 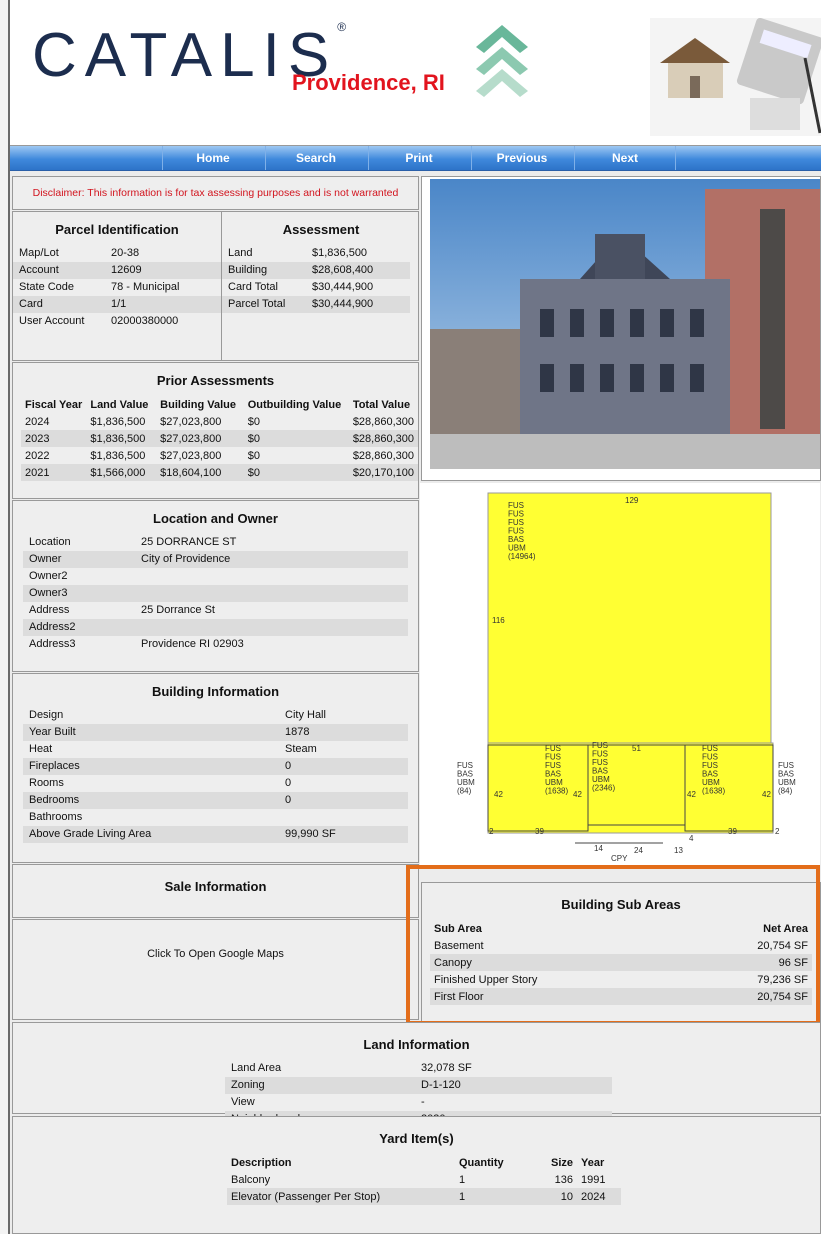 I want to click on table-row: 2023 $1,836,500 $27,023,800 $0 $28,860,300, so click(x=219, y=438).